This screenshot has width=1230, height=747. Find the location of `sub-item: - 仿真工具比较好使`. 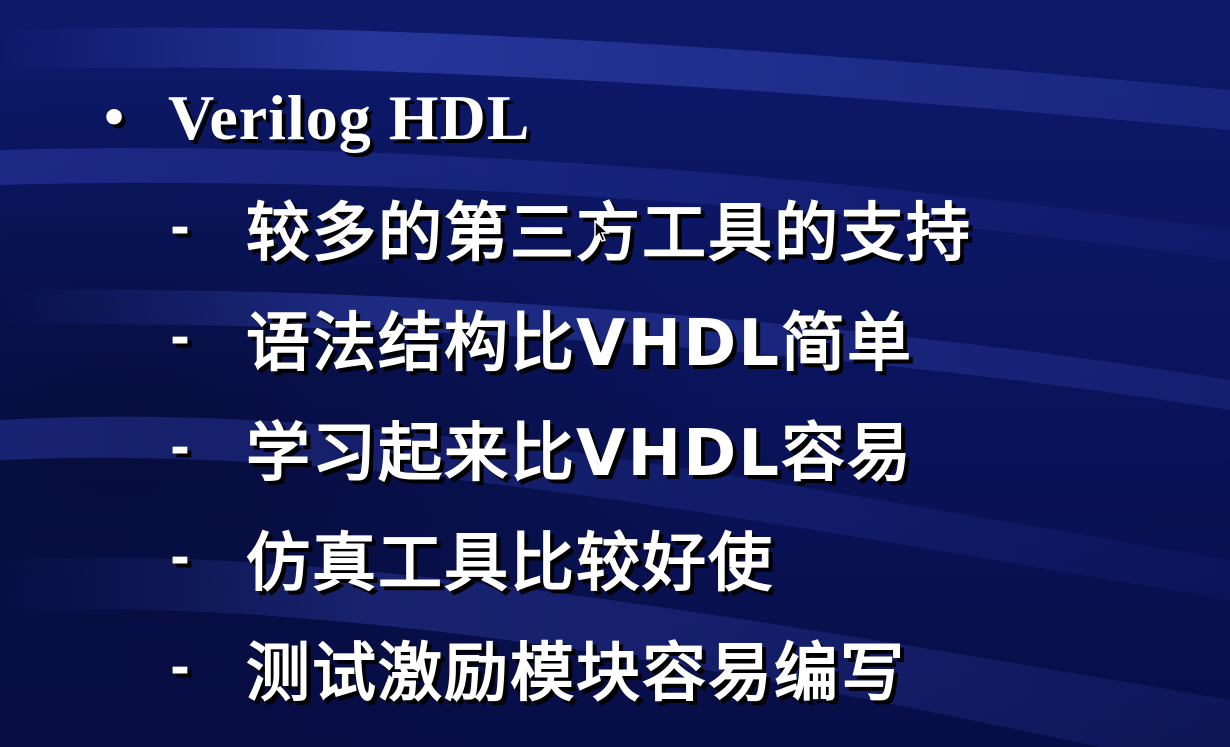

sub-item: - 仿真工具比较好使 is located at coordinates (472, 559).